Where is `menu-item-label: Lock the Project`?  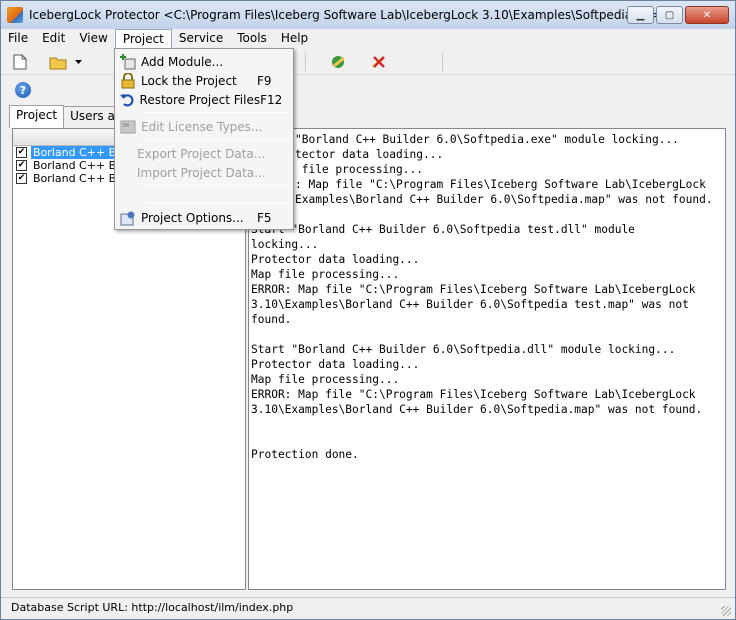 menu-item-label: Lock the Project is located at coordinates (189, 80).